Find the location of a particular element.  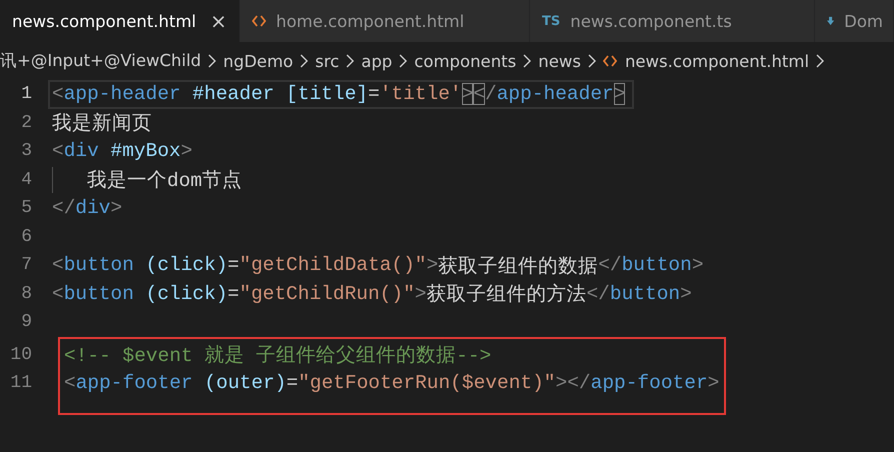

line-number: 9 is located at coordinates (26, 322).